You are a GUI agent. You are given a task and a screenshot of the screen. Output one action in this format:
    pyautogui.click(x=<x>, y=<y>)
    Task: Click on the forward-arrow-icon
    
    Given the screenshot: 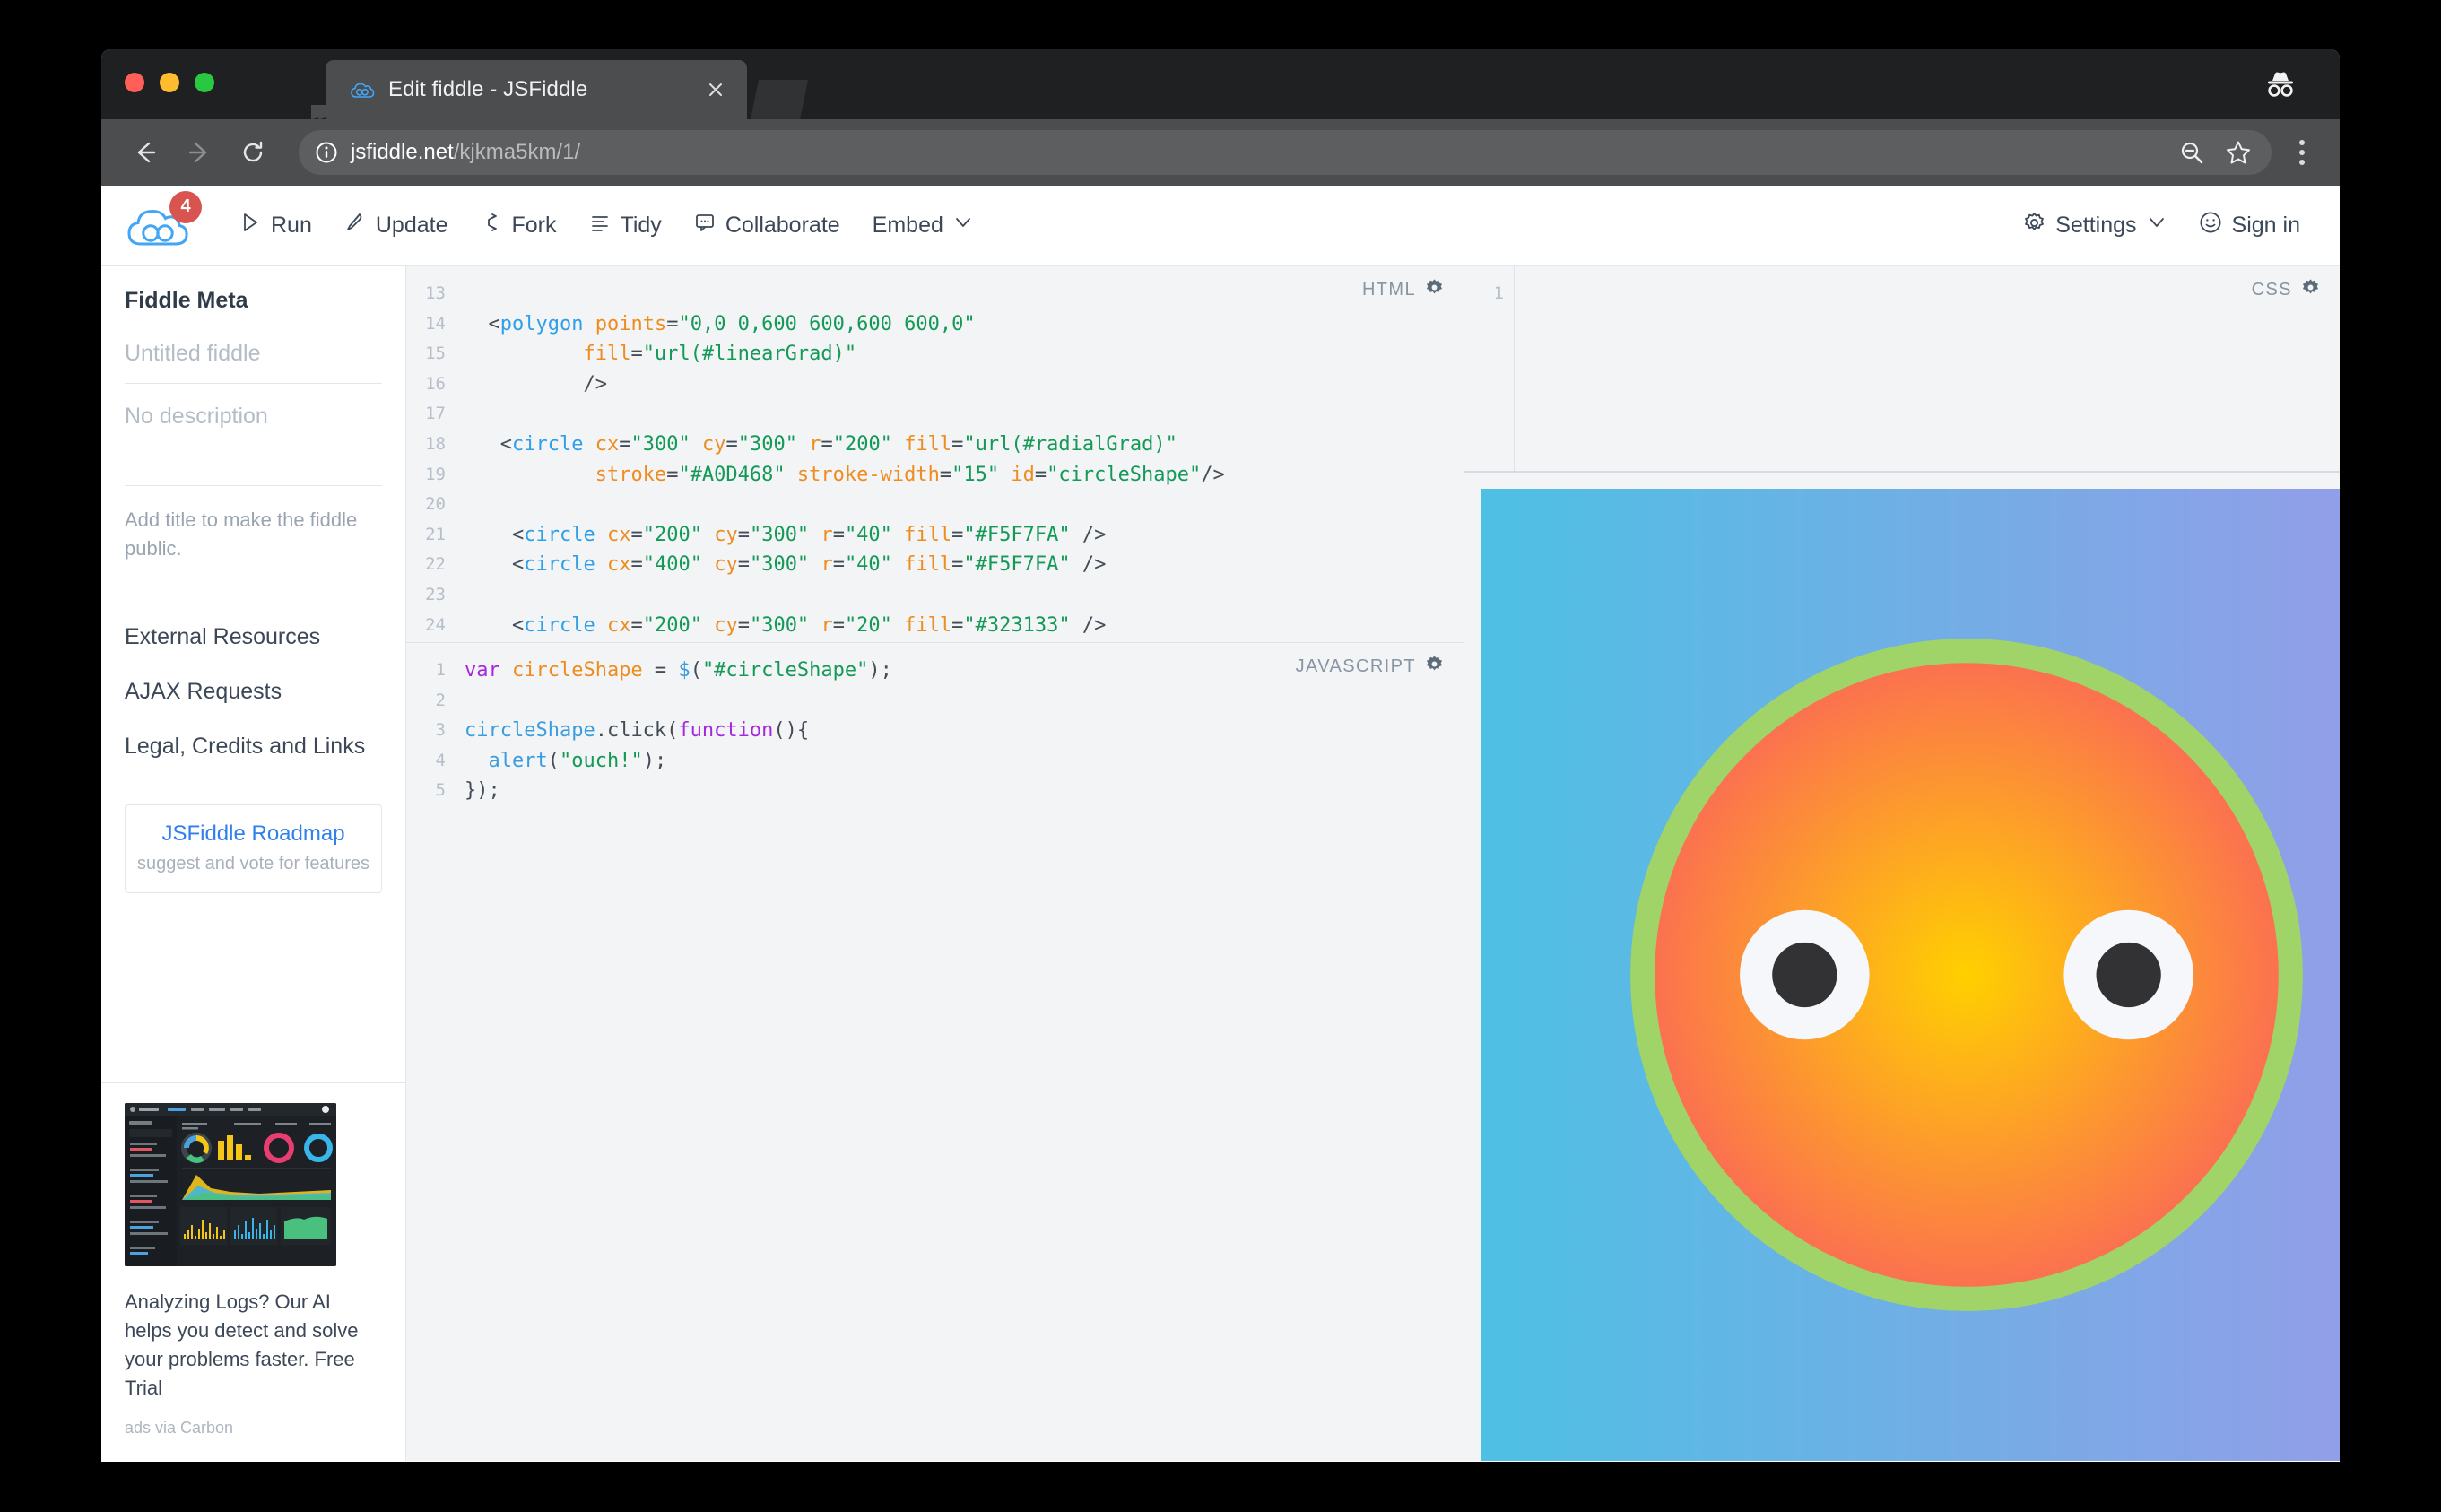 What is the action you would take?
    pyautogui.click(x=199, y=153)
    